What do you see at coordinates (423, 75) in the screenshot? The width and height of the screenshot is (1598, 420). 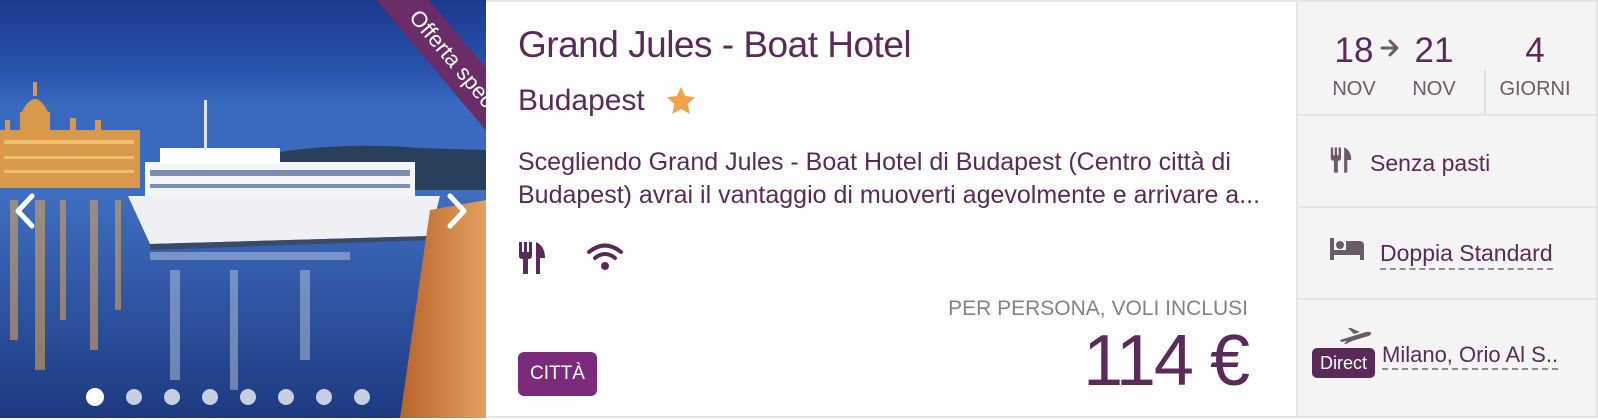 I see `special-offer-ribbon: Offerta speciale` at bounding box center [423, 75].